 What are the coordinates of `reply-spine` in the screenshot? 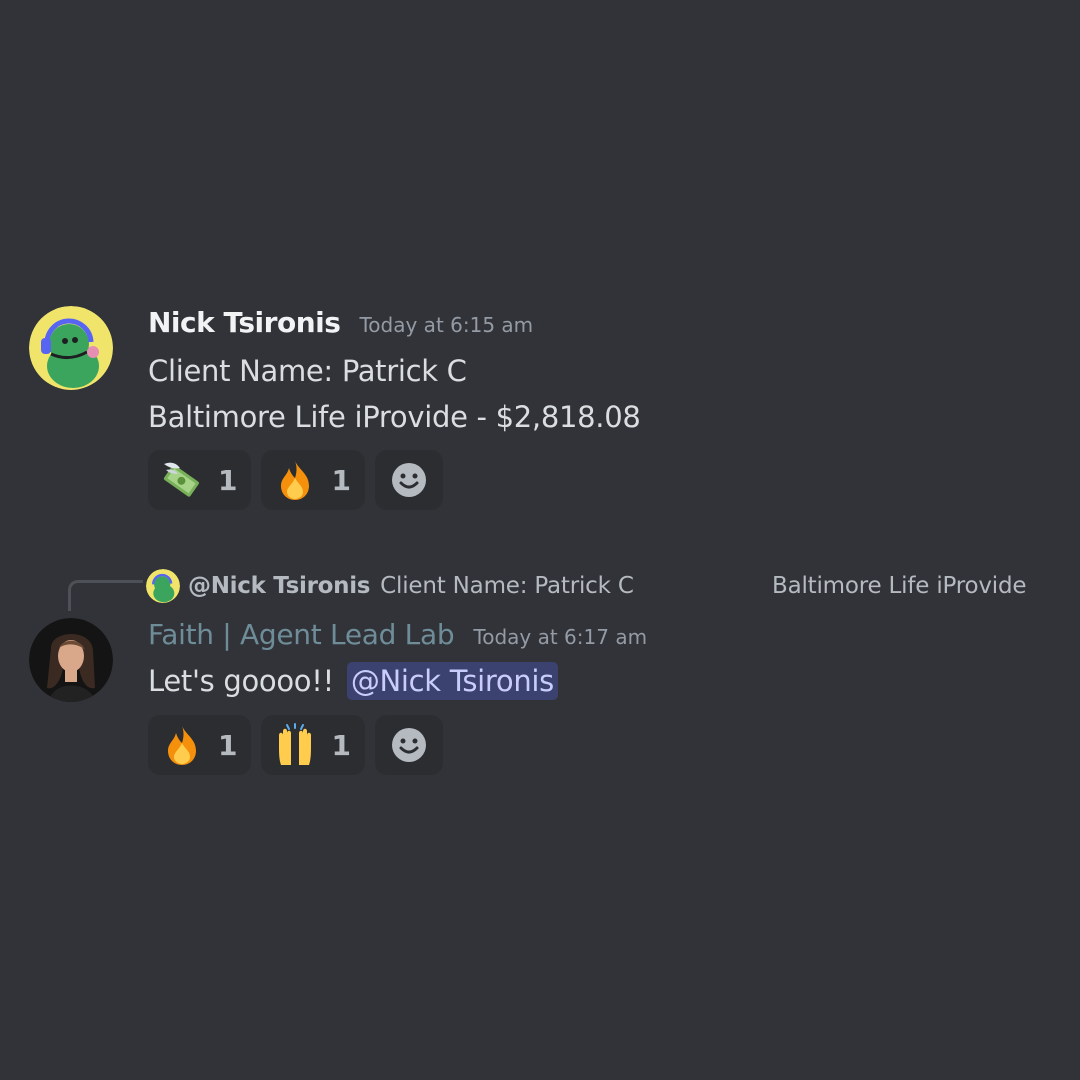 It's located at (105, 595).